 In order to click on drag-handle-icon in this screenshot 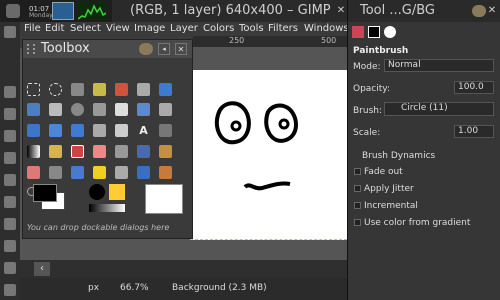, I will do `click(31, 49)`.